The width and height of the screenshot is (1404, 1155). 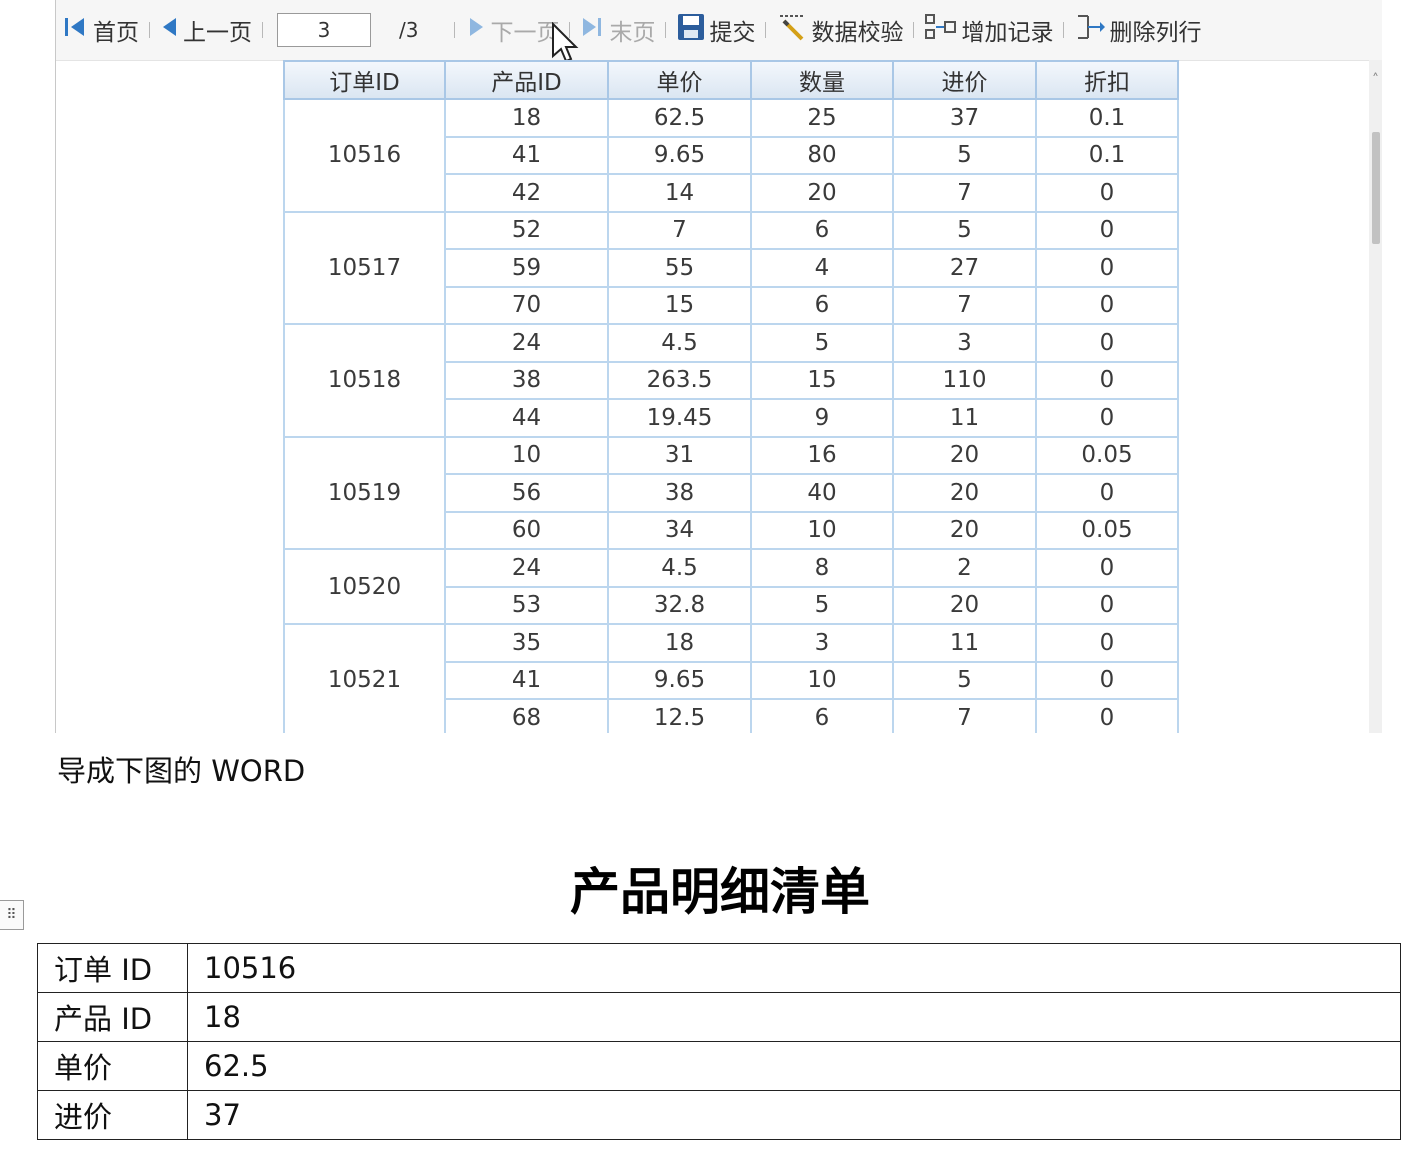 What do you see at coordinates (679, 118) in the screenshot?
I see `table-cell: 62.5` at bounding box center [679, 118].